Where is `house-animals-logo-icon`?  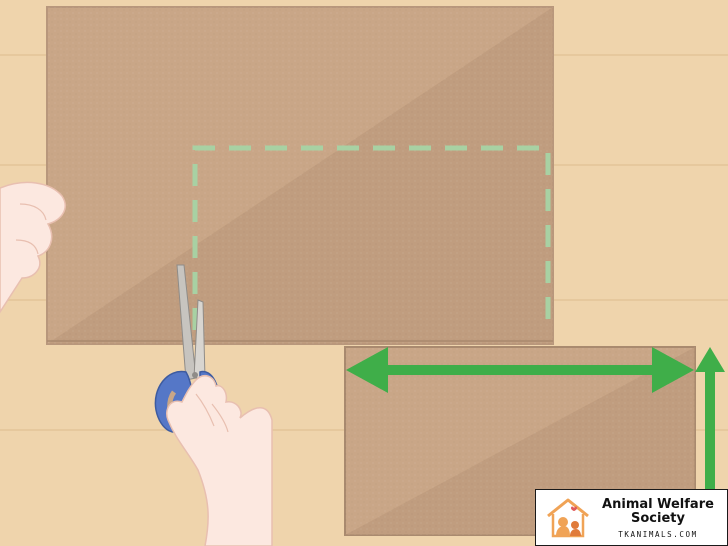 house-animals-logo-icon is located at coordinates (568, 518).